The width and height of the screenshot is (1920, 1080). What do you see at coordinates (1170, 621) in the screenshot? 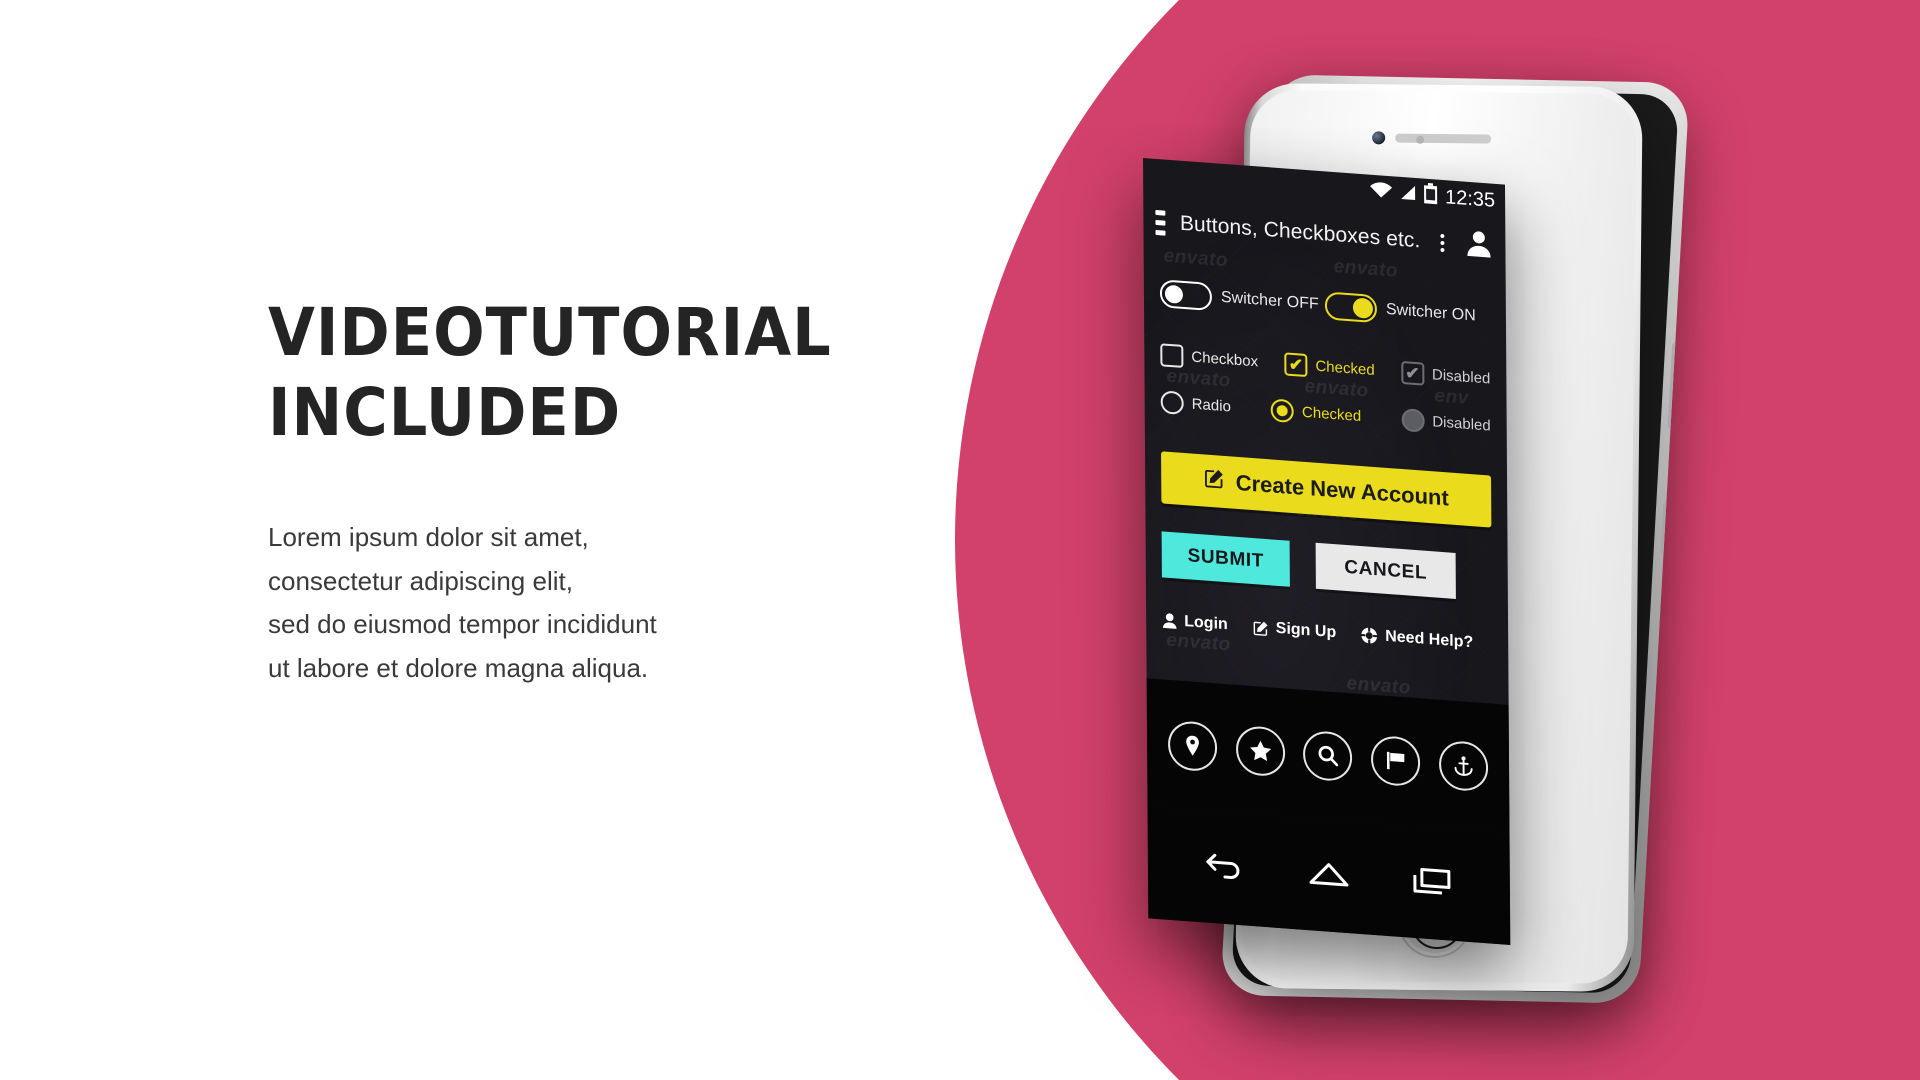
I see `user-icon` at bounding box center [1170, 621].